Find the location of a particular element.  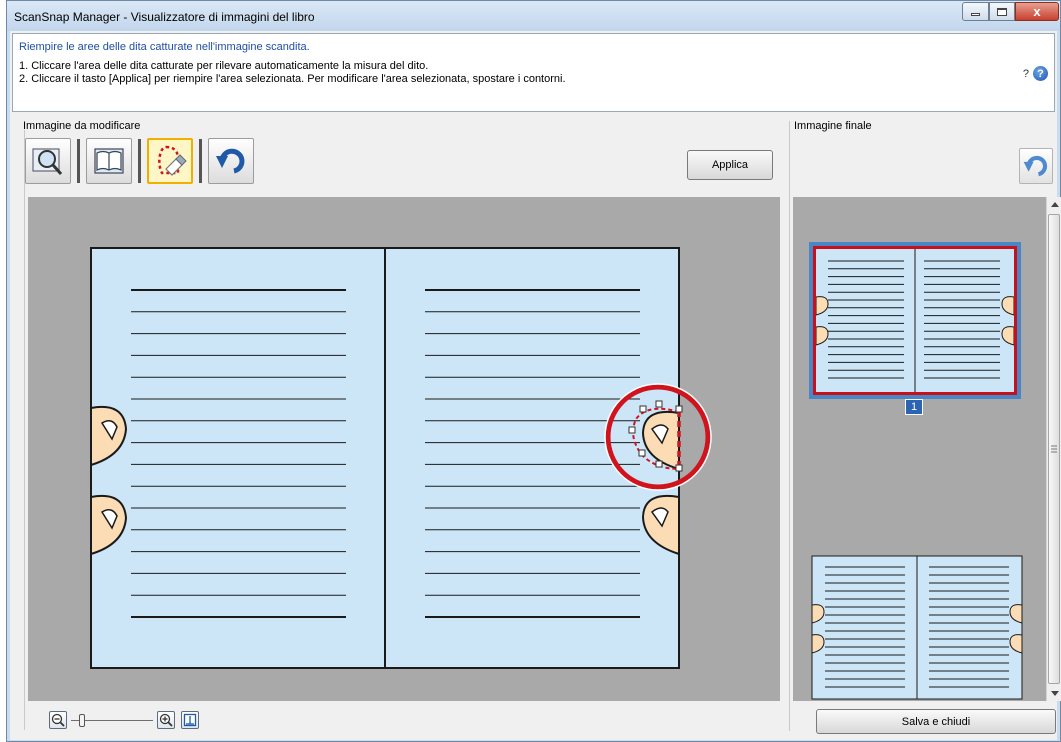

scroll-down-button is located at coordinates (1054, 693).